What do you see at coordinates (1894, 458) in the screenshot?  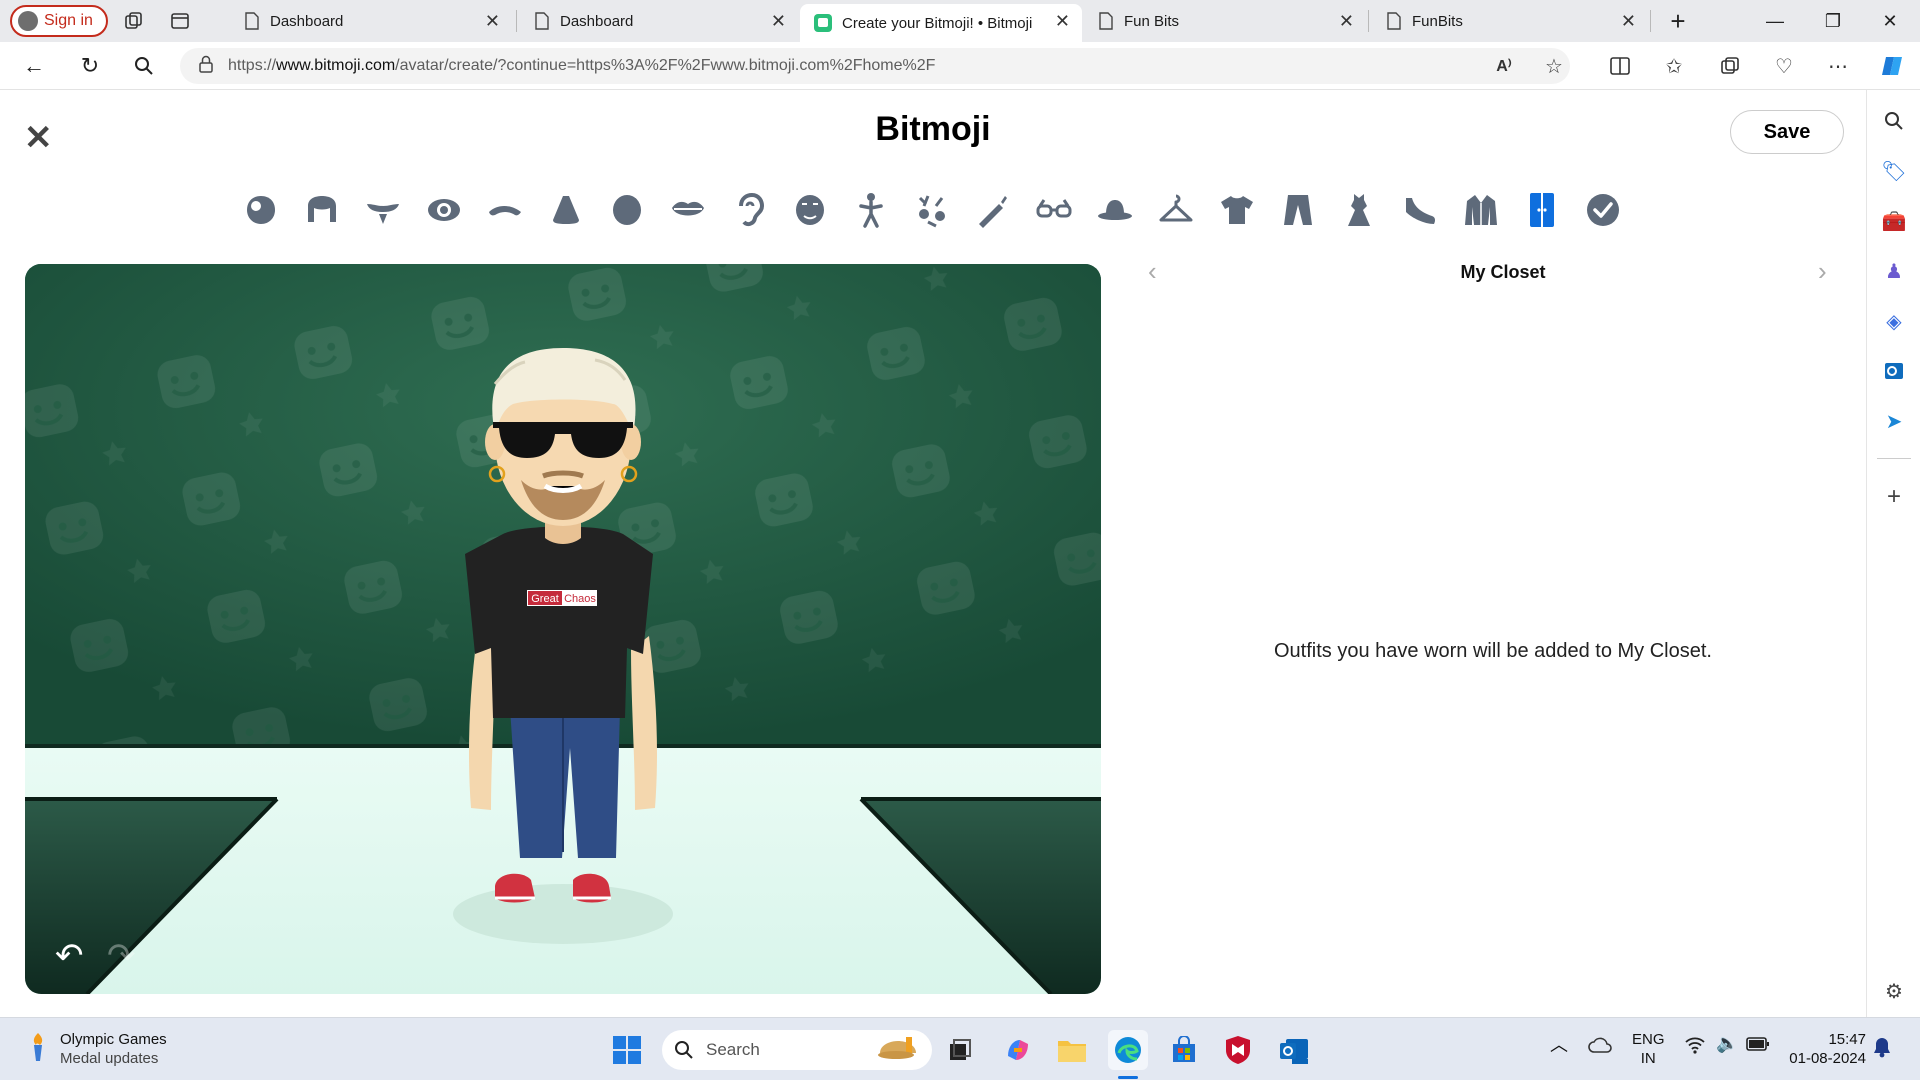 I see `sidebar-divider` at bounding box center [1894, 458].